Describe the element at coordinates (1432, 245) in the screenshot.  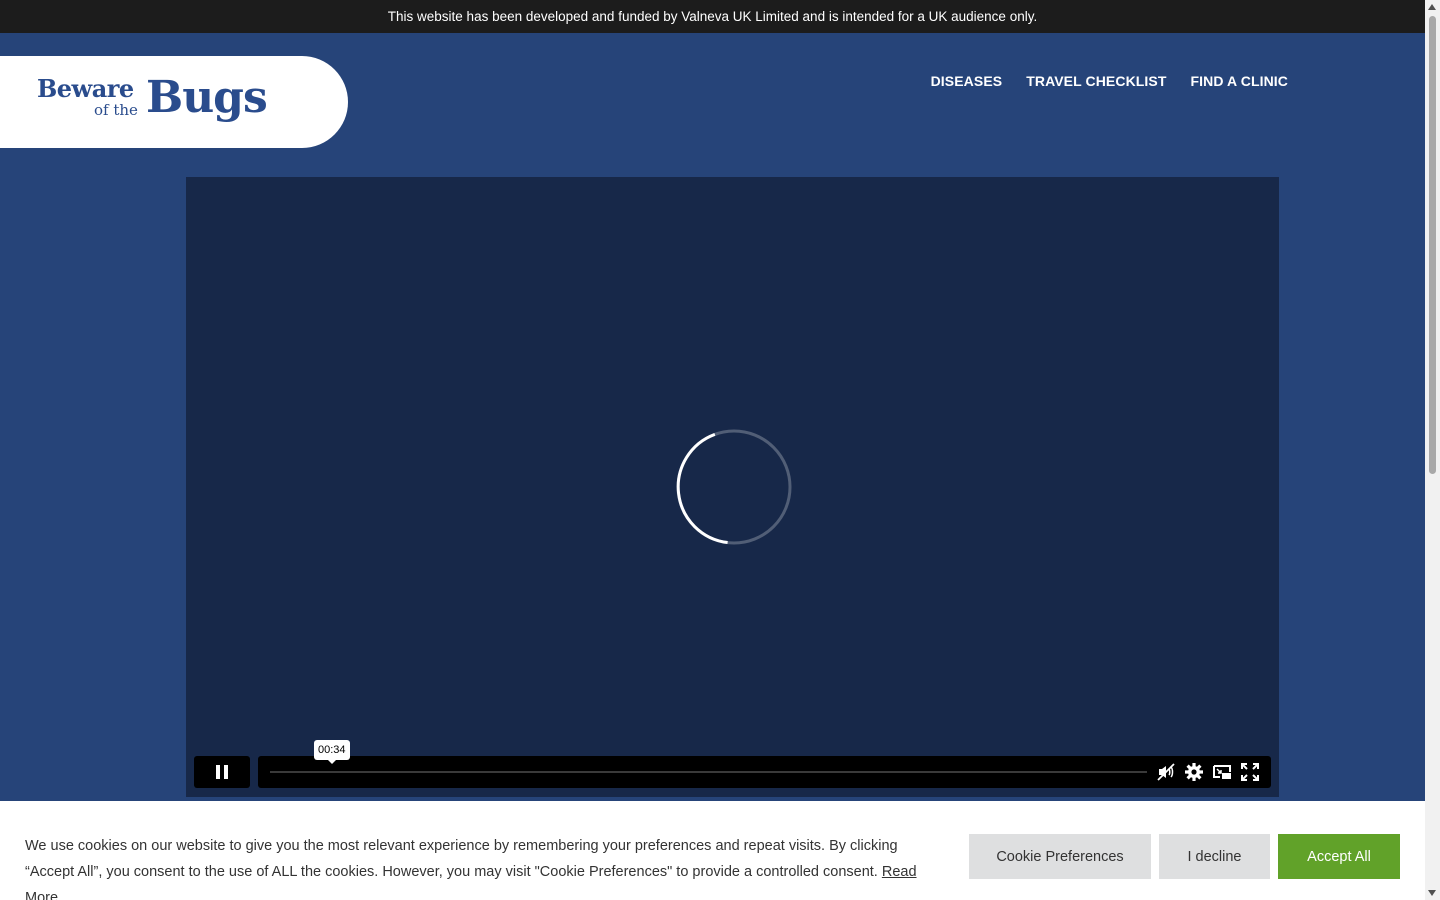
I see `scroll-thumb` at that location.